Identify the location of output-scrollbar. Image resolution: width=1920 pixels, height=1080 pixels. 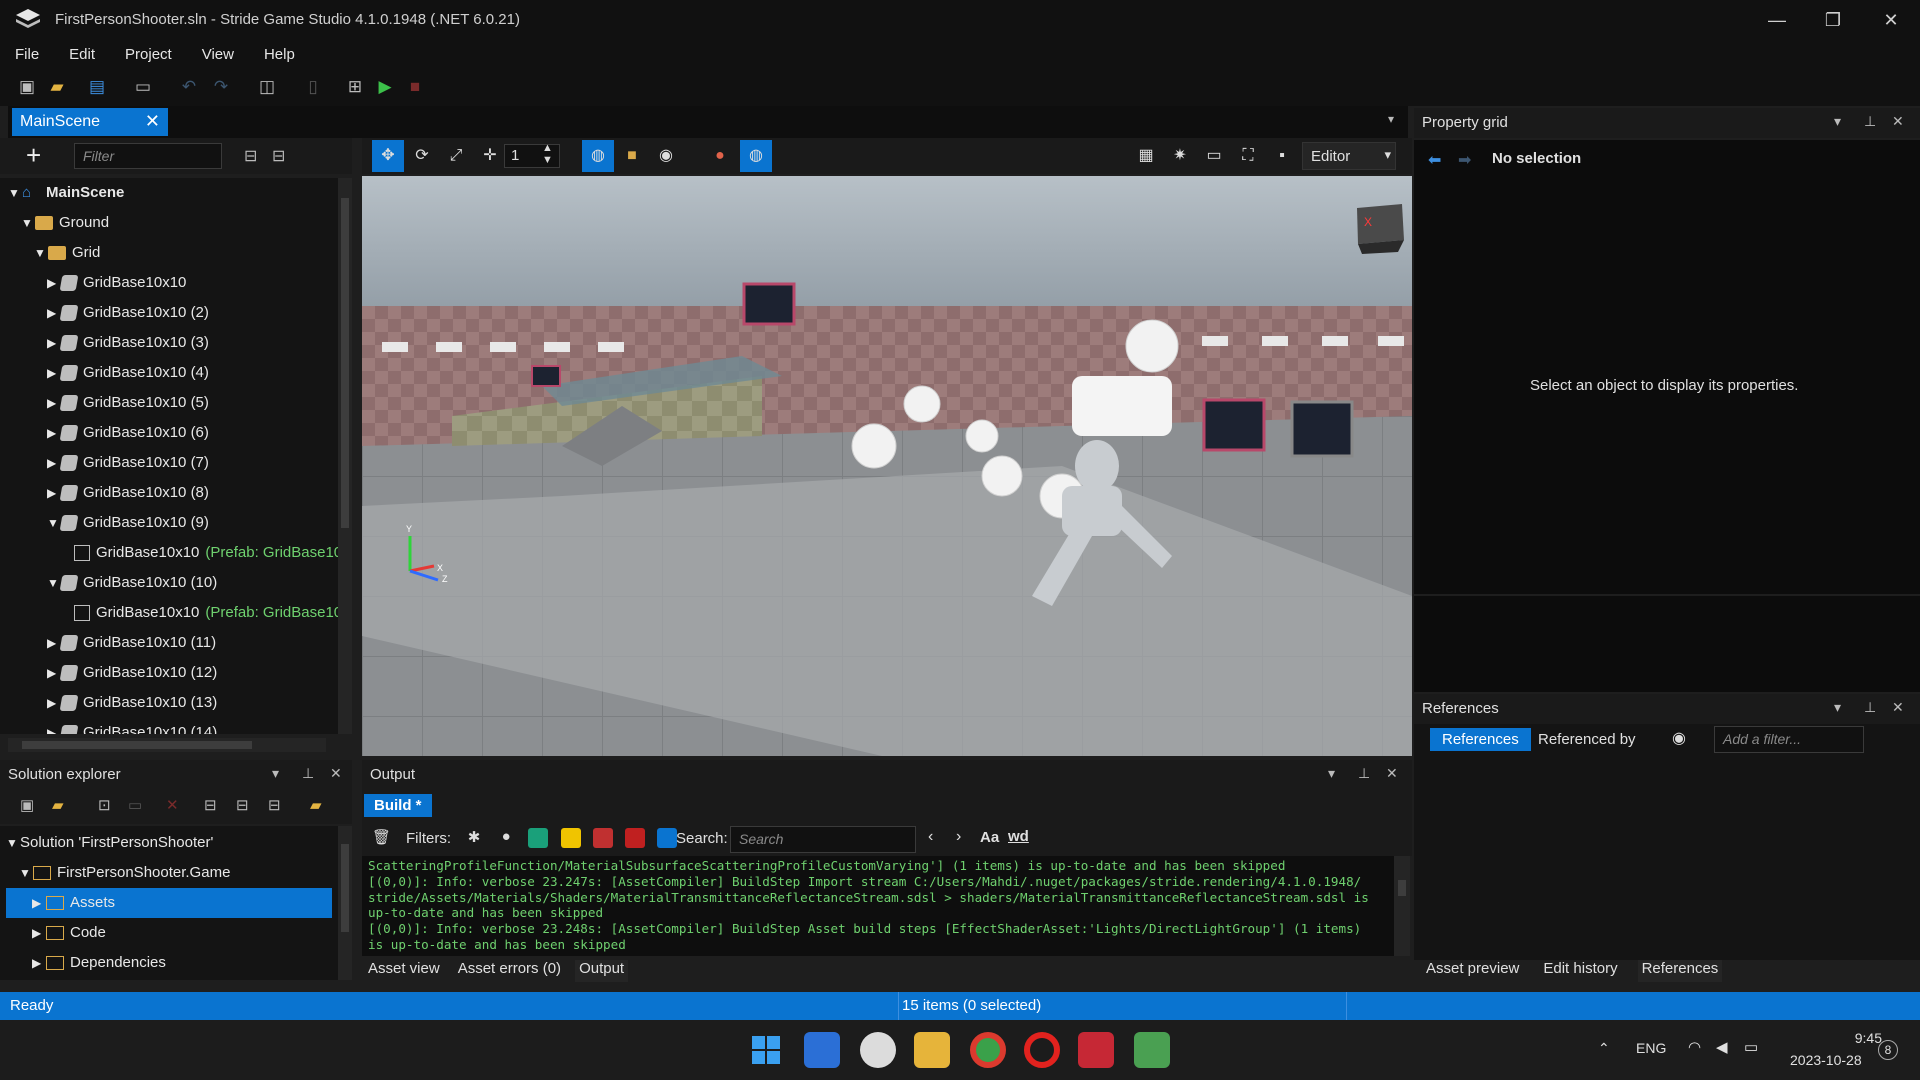
(1402, 906).